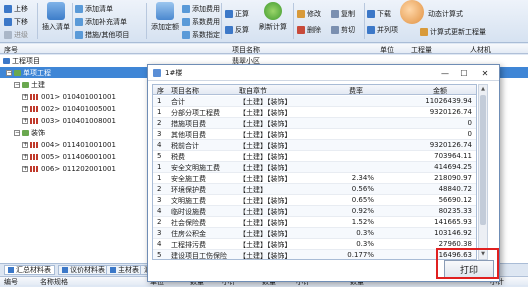 The image size is (528, 287). I want to click on col-header: 编号, so click(11, 282).